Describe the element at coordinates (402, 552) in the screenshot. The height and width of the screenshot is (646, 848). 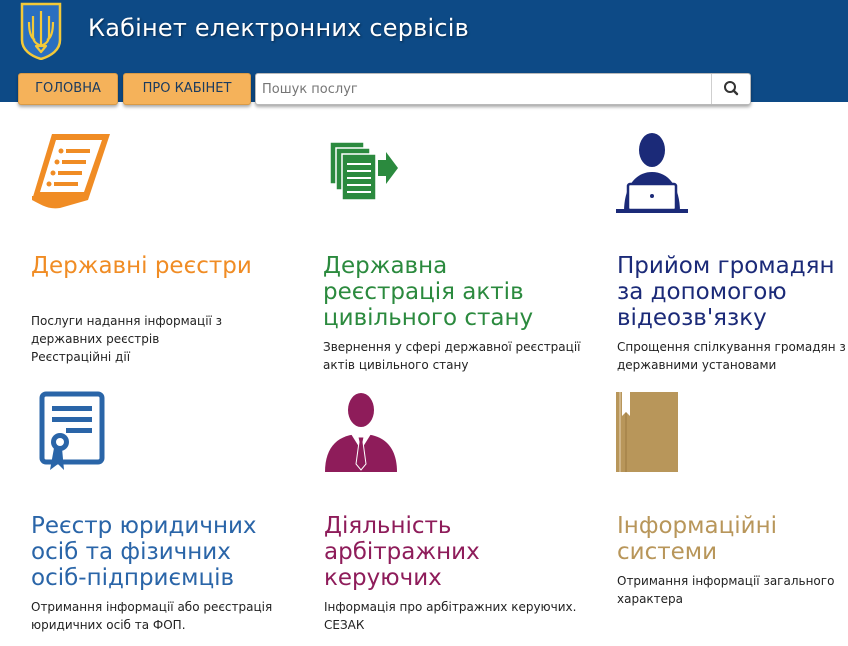
I see `service-title: Діяльність арбітражних керуючих` at that location.